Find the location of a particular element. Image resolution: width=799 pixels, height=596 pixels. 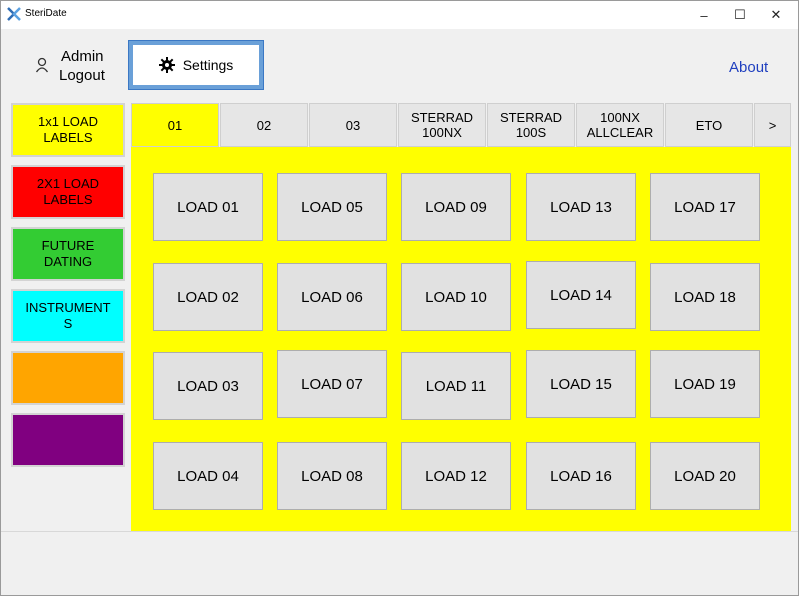

logout-link: Logout is located at coordinates (82, 75).